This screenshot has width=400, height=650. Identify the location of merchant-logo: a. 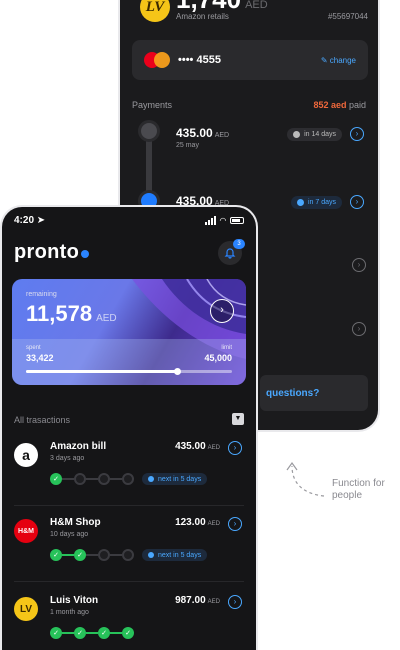
(26, 455).